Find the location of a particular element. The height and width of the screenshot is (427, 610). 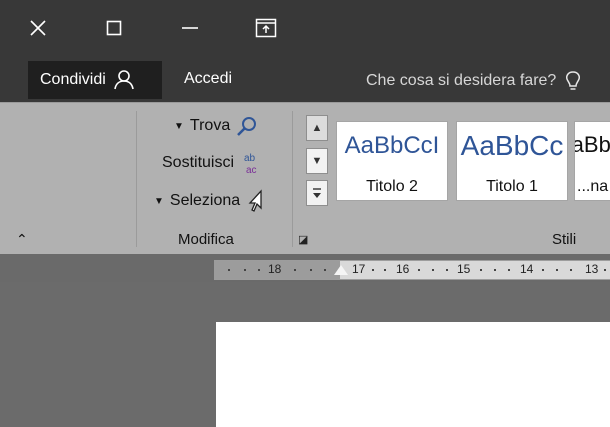

ribbon-display-options-icon is located at coordinates (266, 28).